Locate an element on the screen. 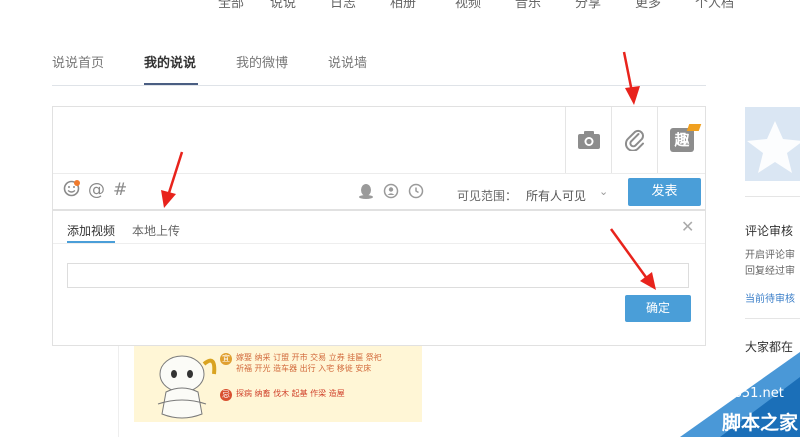 This screenshot has height=437, width=800. tabs-divider is located at coordinates (379, 85).